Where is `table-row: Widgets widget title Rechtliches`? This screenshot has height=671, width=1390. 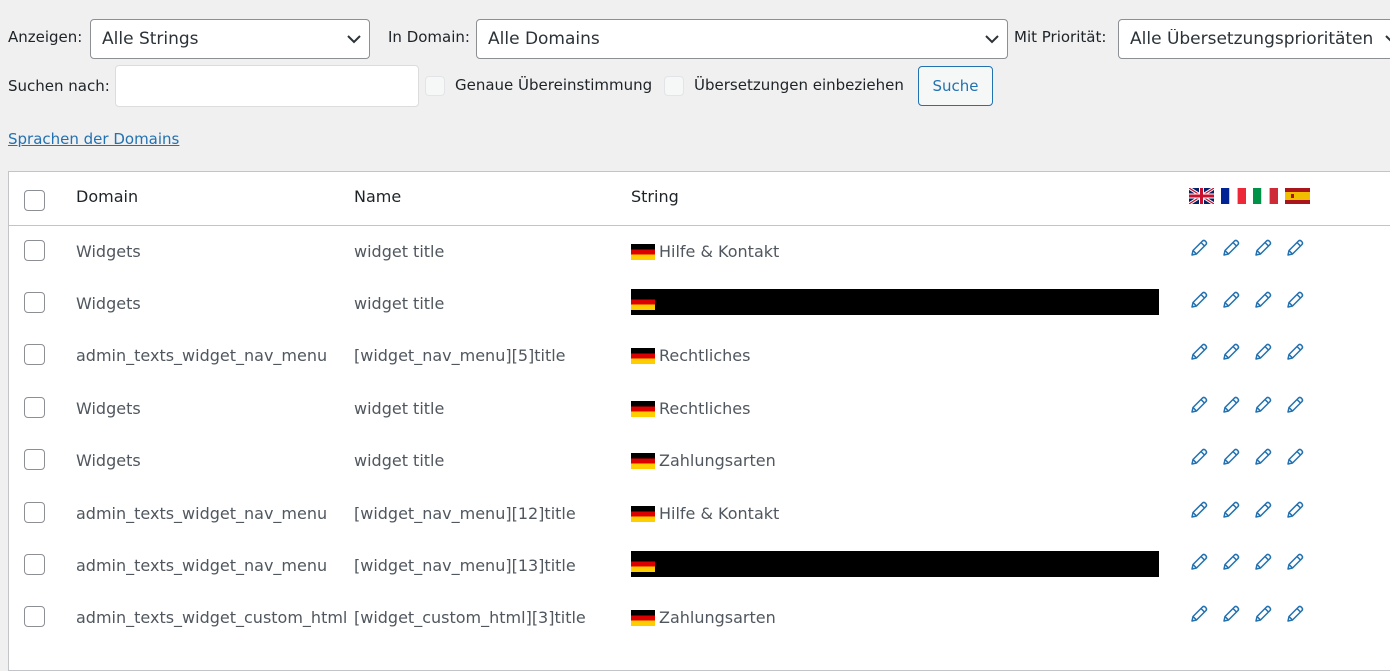
table-row: Widgets widget title Rechtliches is located at coordinates (699, 409).